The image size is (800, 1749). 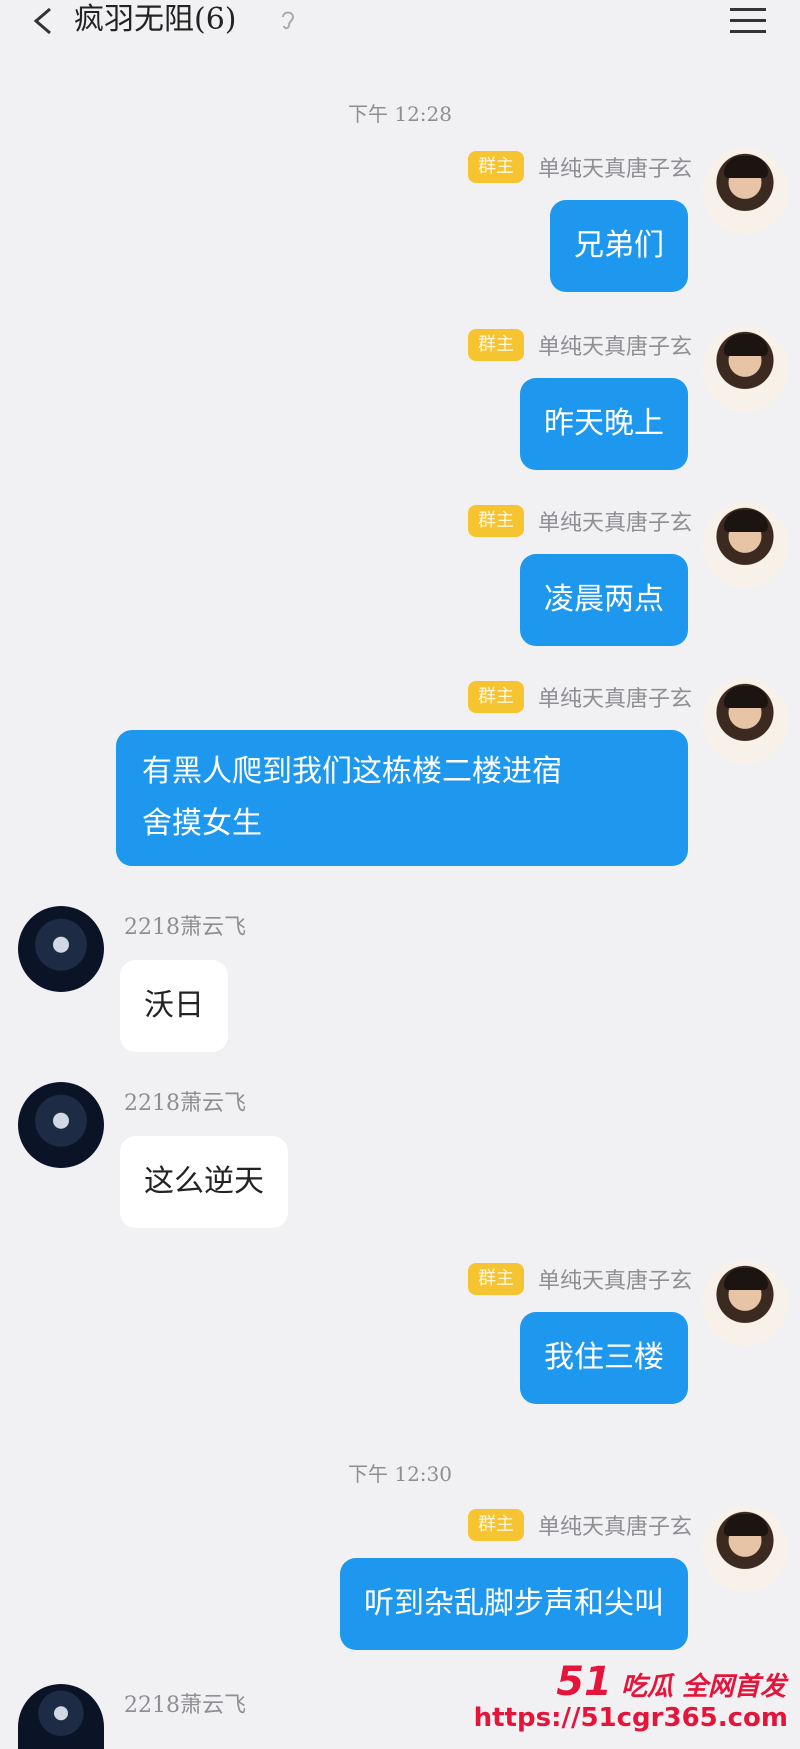 I want to click on message-bubble: 沃日, so click(x=174, y=1006).